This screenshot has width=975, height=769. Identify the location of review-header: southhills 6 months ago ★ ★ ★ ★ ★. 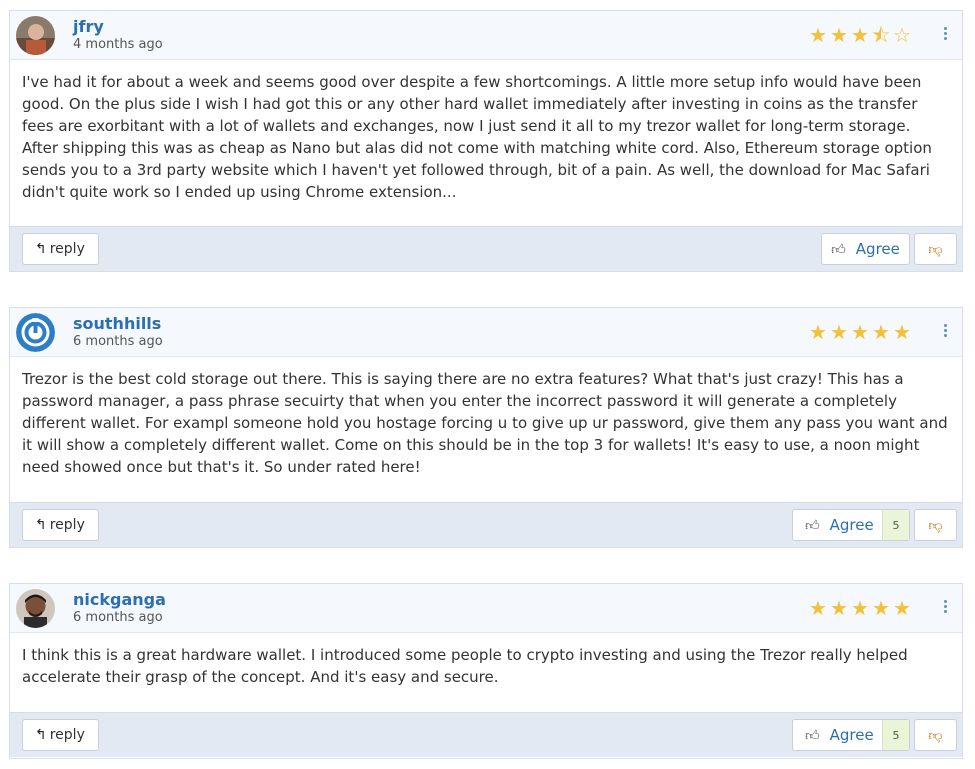
(486, 332).